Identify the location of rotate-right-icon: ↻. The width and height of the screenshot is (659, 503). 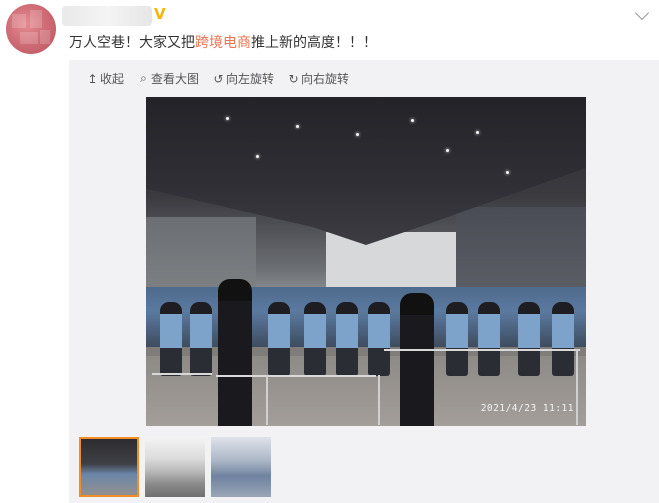
(293, 78).